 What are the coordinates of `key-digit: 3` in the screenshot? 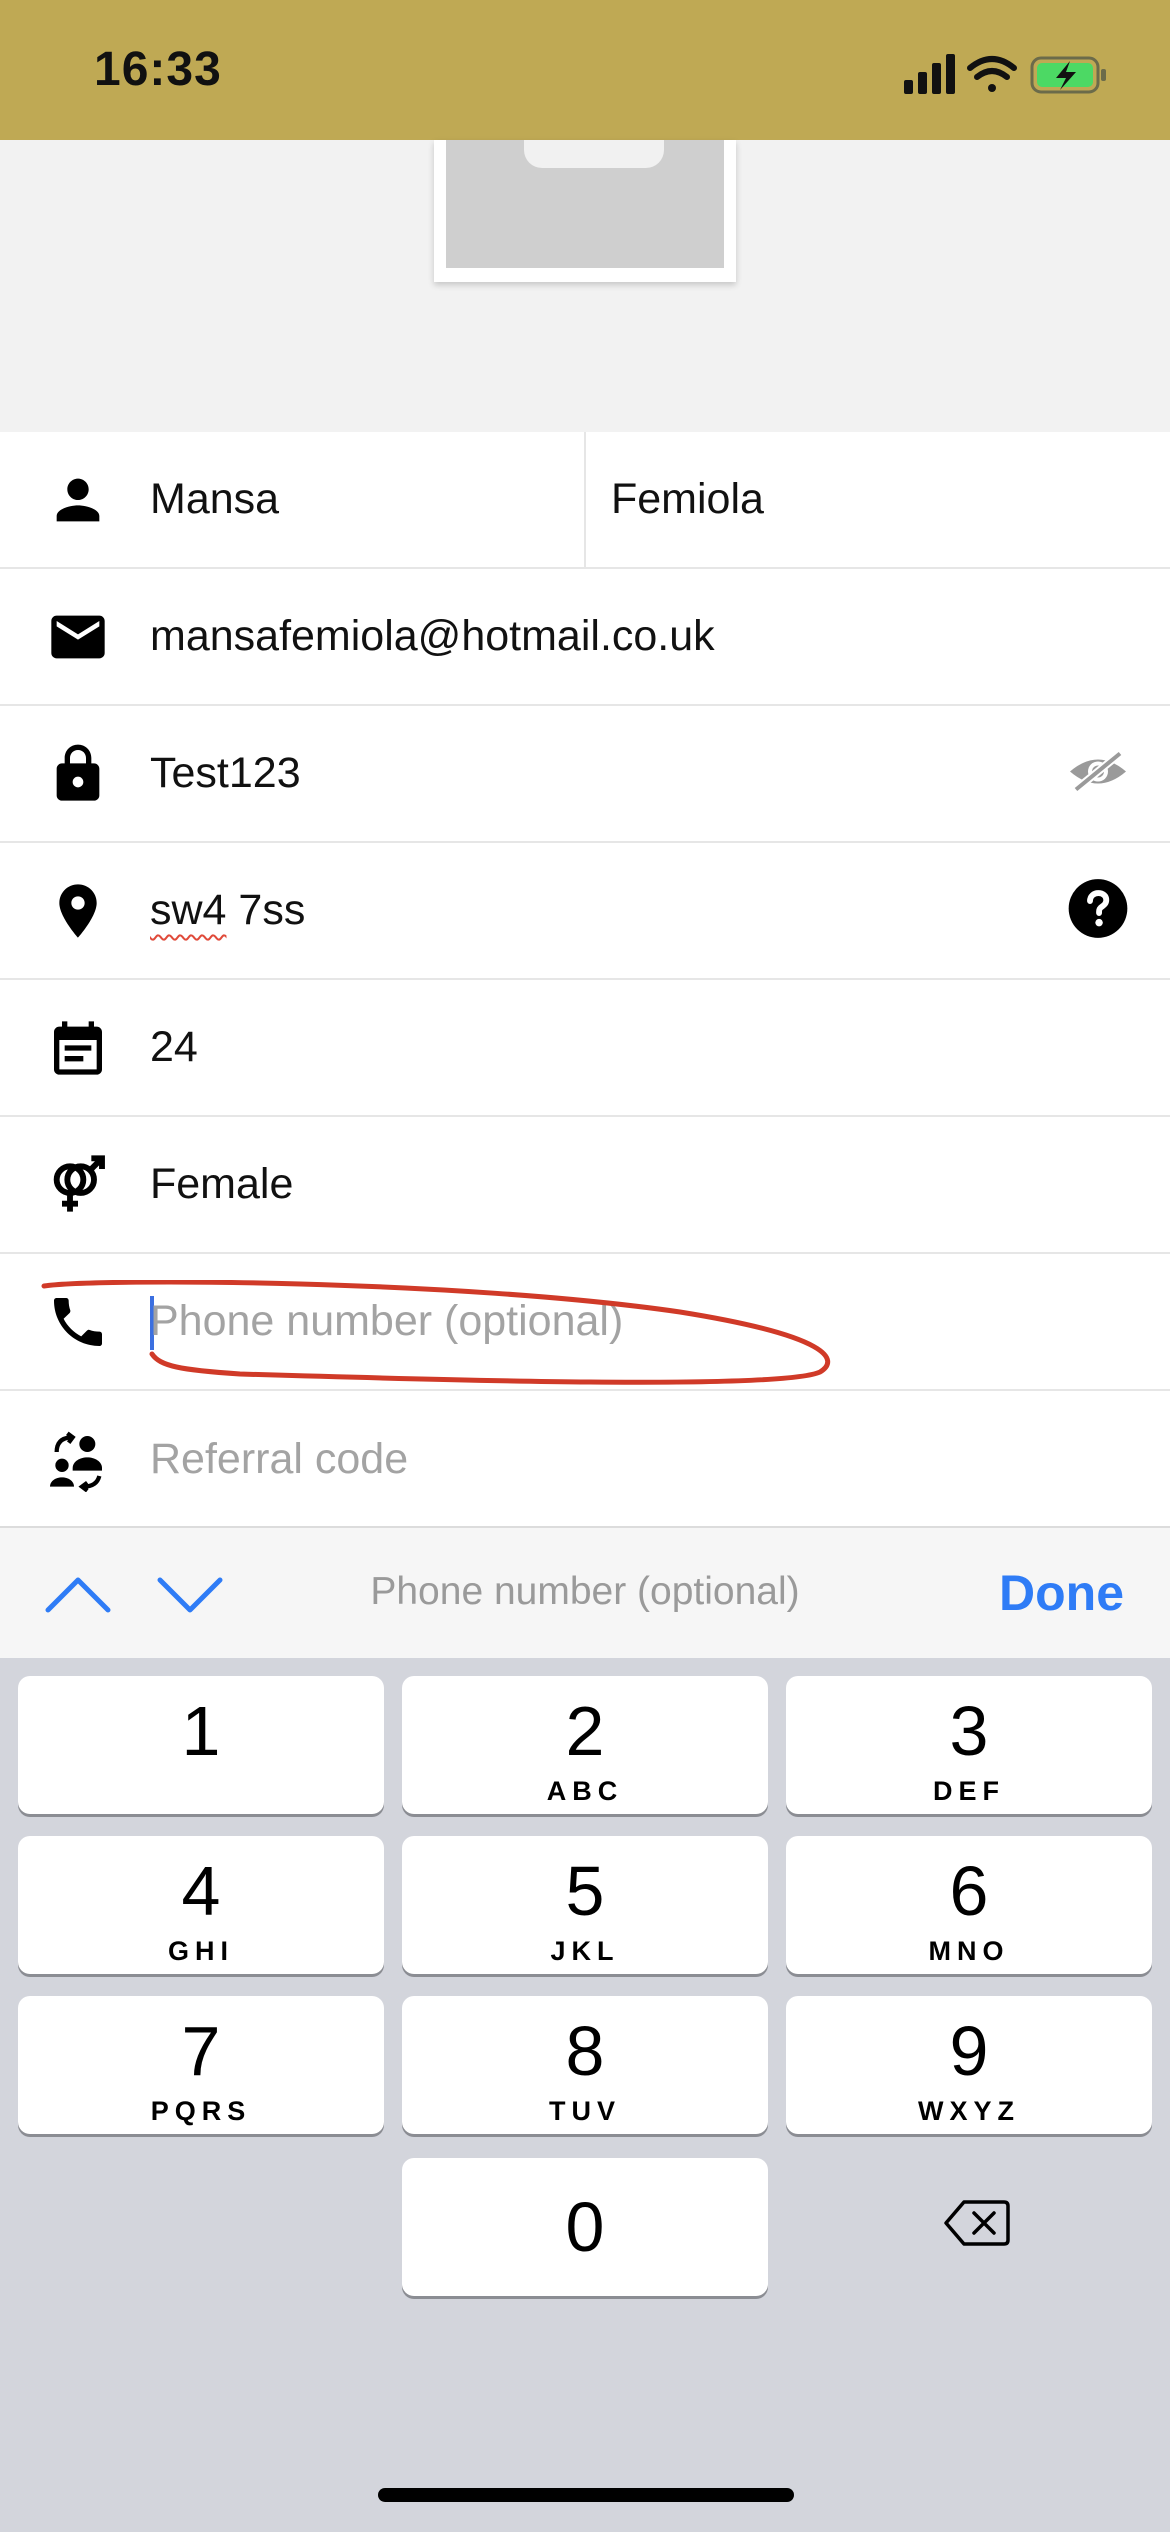 It's located at (969, 1731).